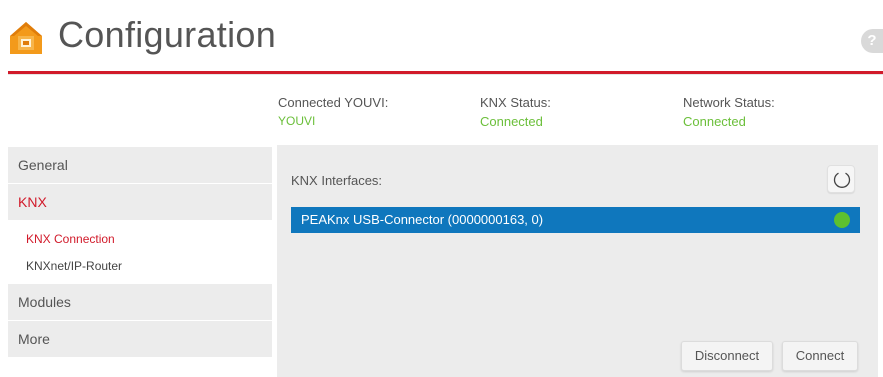 Image resolution: width=883 pixels, height=377 pixels. What do you see at coordinates (140, 339) in the screenshot?
I see `sidebar-item-more: More` at bounding box center [140, 339].